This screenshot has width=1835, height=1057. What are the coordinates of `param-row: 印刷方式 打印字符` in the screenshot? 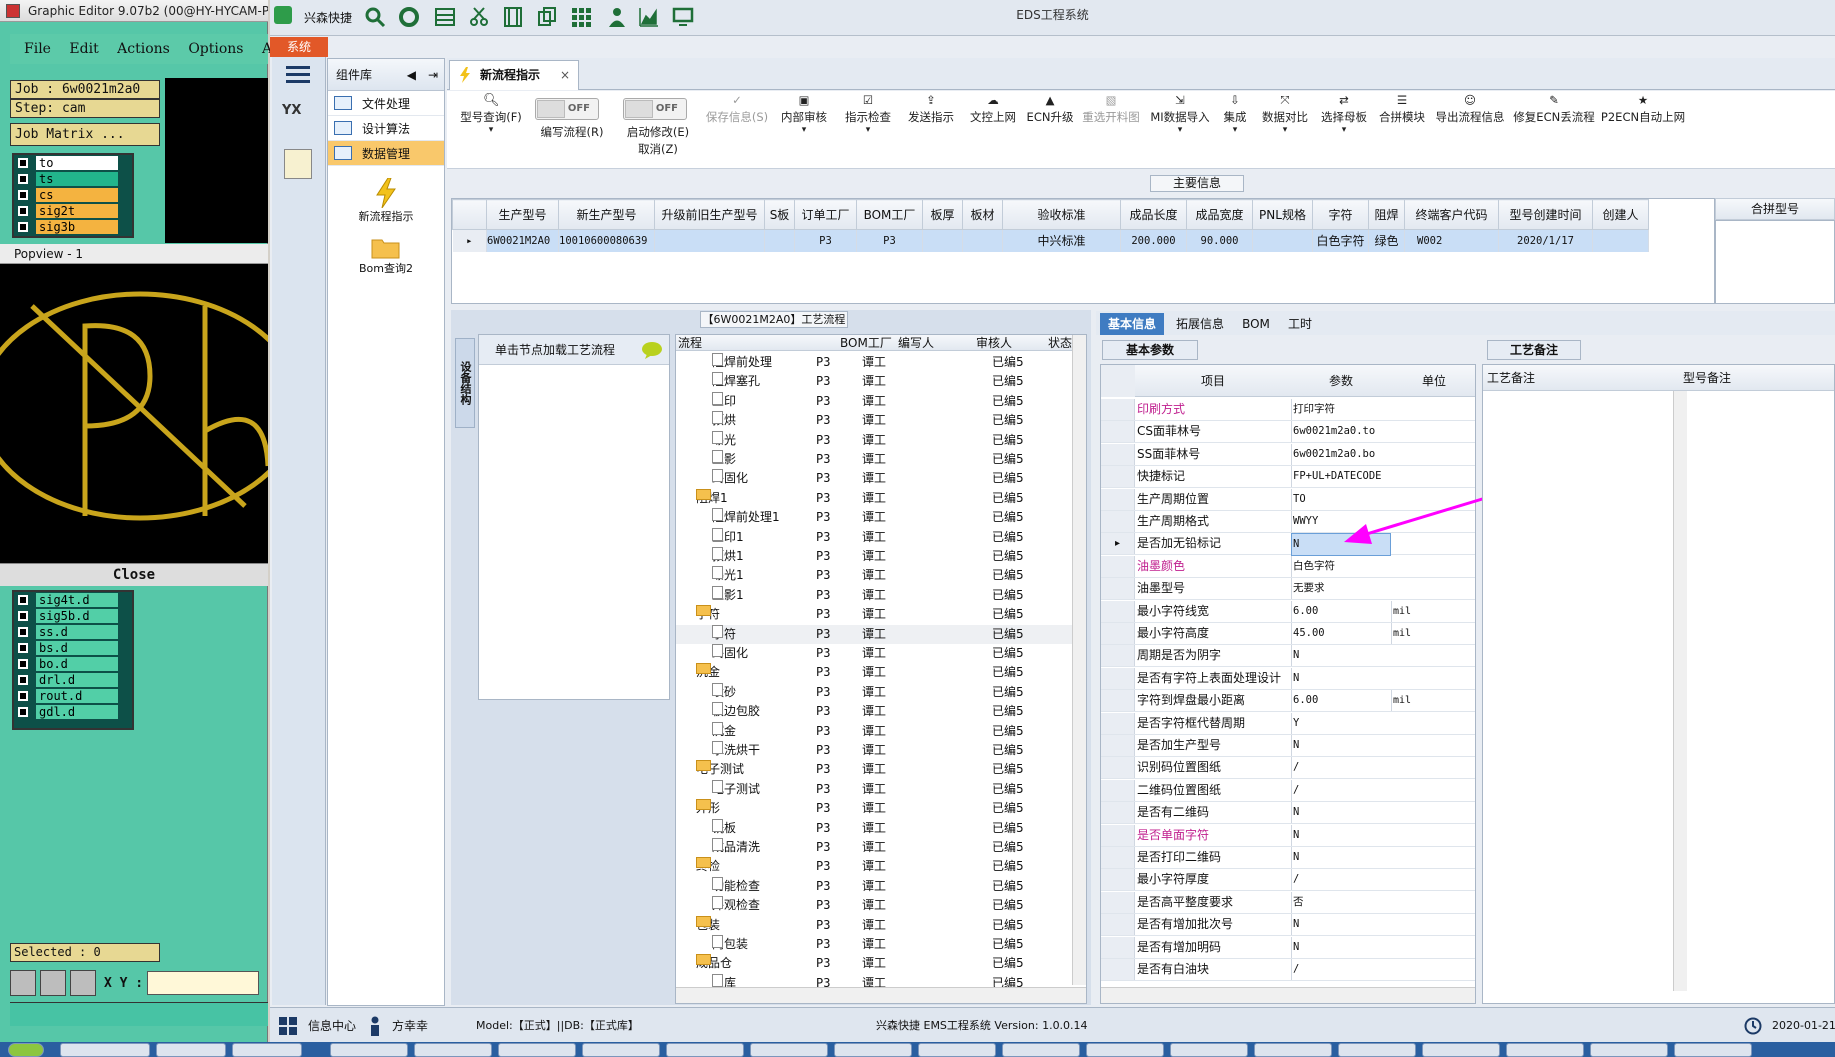 It's located at (1288, 410).